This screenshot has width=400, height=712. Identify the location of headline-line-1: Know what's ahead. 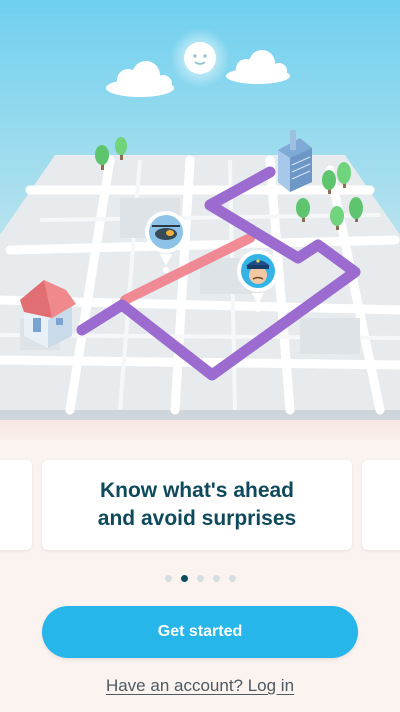
(197, 490).